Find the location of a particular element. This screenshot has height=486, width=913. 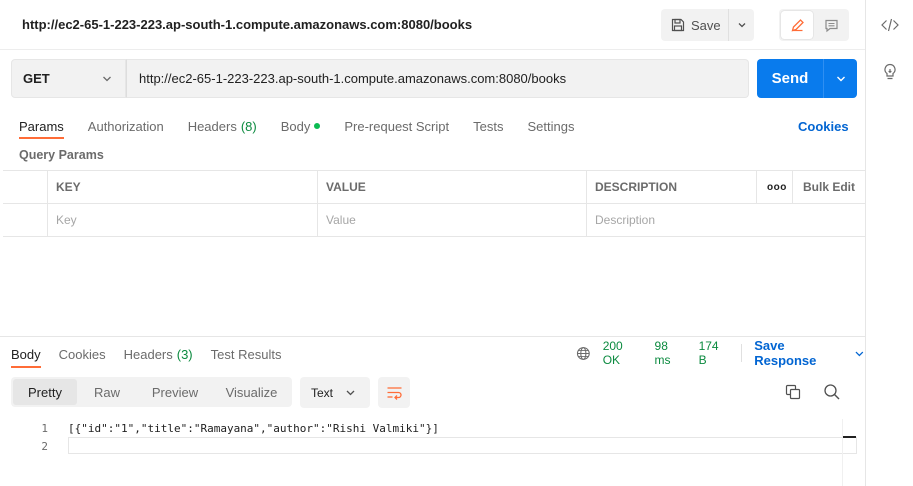

meta-divider is located at coordinates (742, 353).